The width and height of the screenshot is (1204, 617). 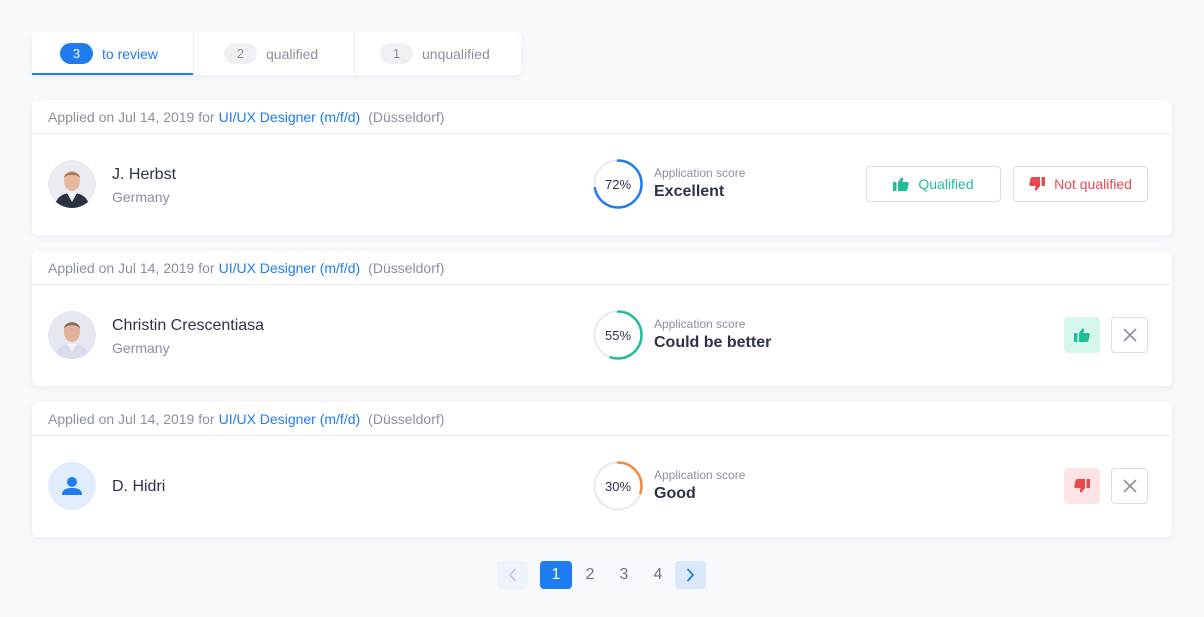 I want to click on applicant-name: Christin Crescentiasa, so click(x=188, y=326).